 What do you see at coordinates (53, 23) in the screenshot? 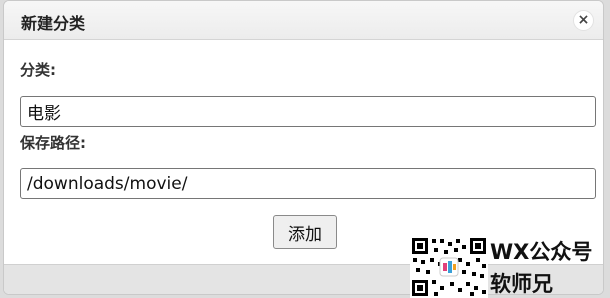
I see `dialog-title: 新建分类` at bounding box center [53, 23].